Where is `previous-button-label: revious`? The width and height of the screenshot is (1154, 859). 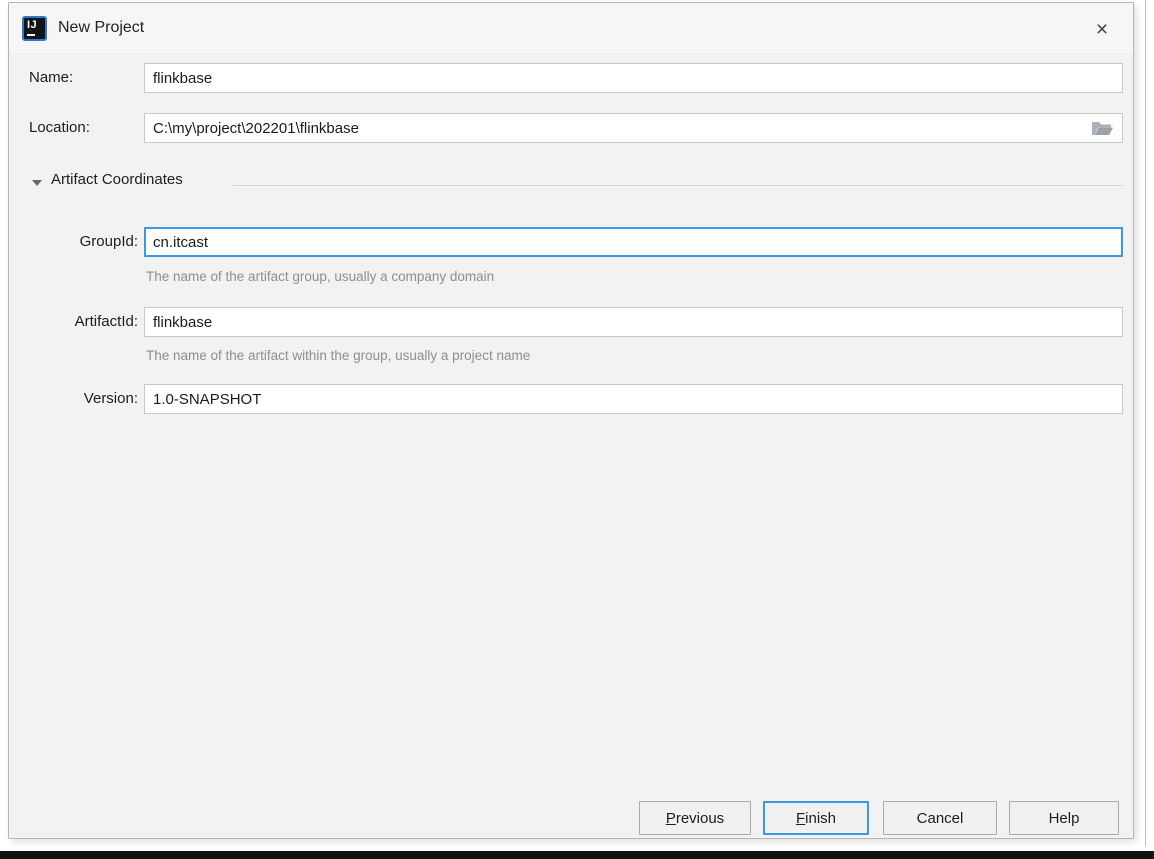
previous-button-label: revious is located at coordinates (700, 818).